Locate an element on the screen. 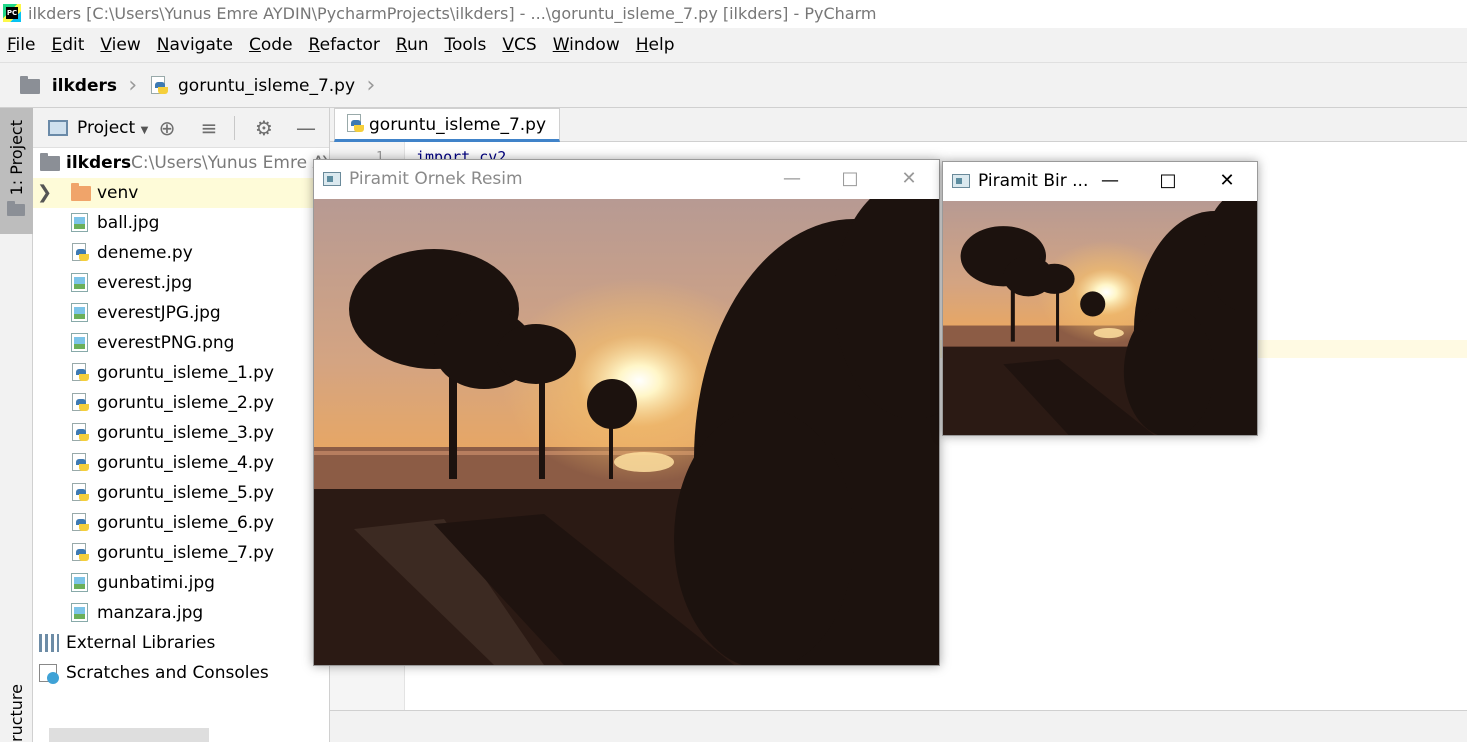  tree-item: goruntu_isleme_6.py is located at coordinates (181, 523).